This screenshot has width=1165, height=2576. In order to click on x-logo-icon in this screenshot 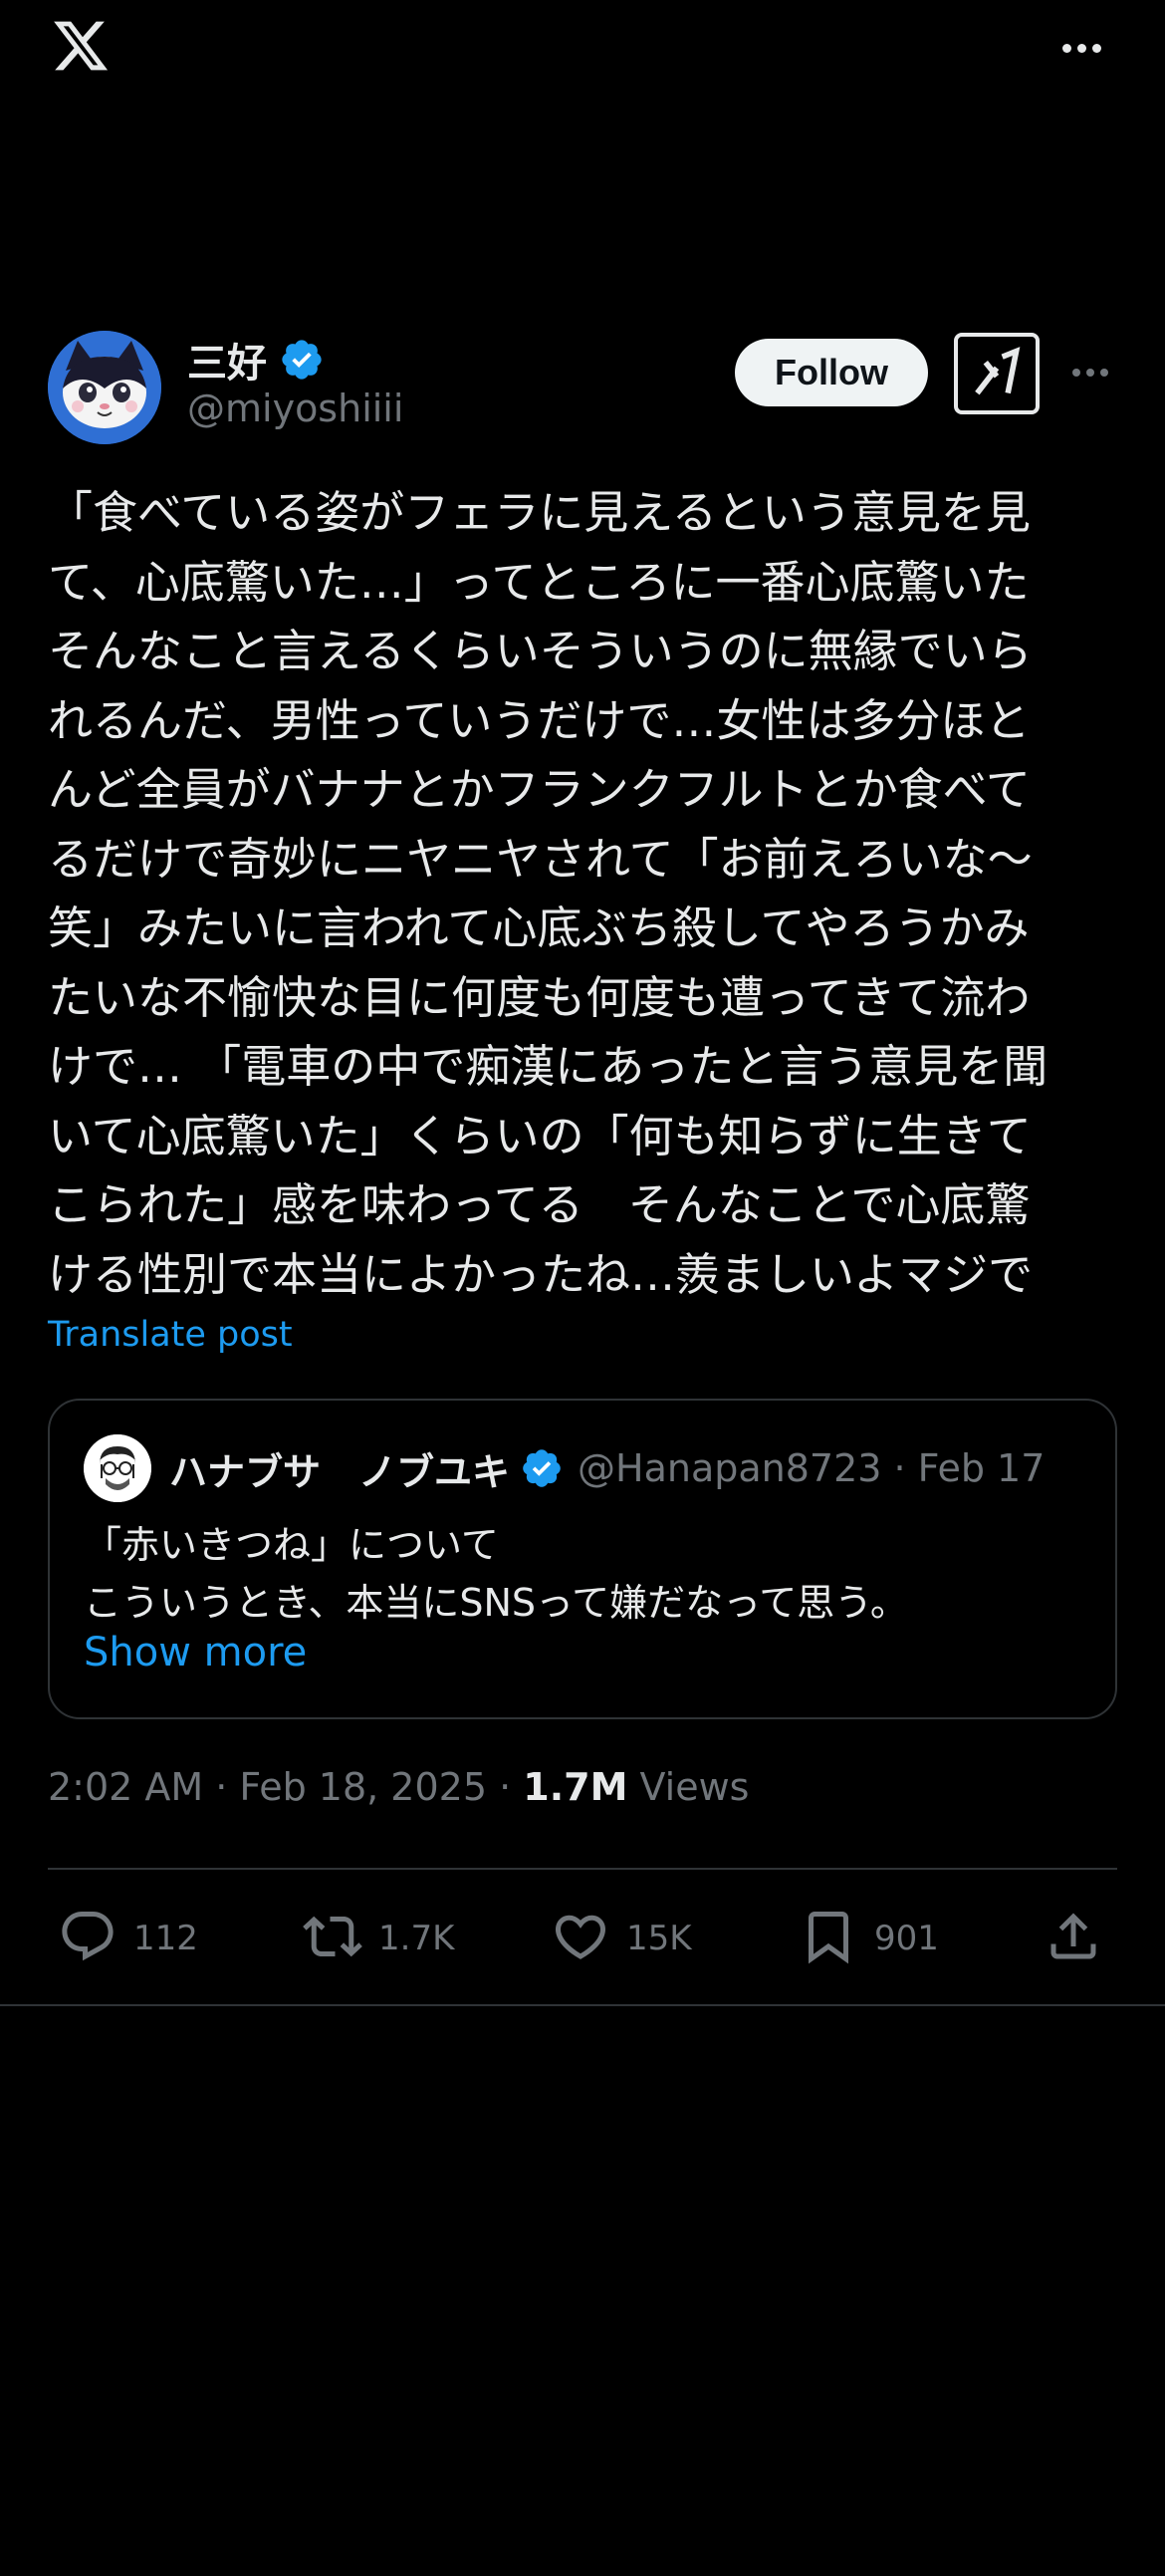, I will do `click(81, 46)`.